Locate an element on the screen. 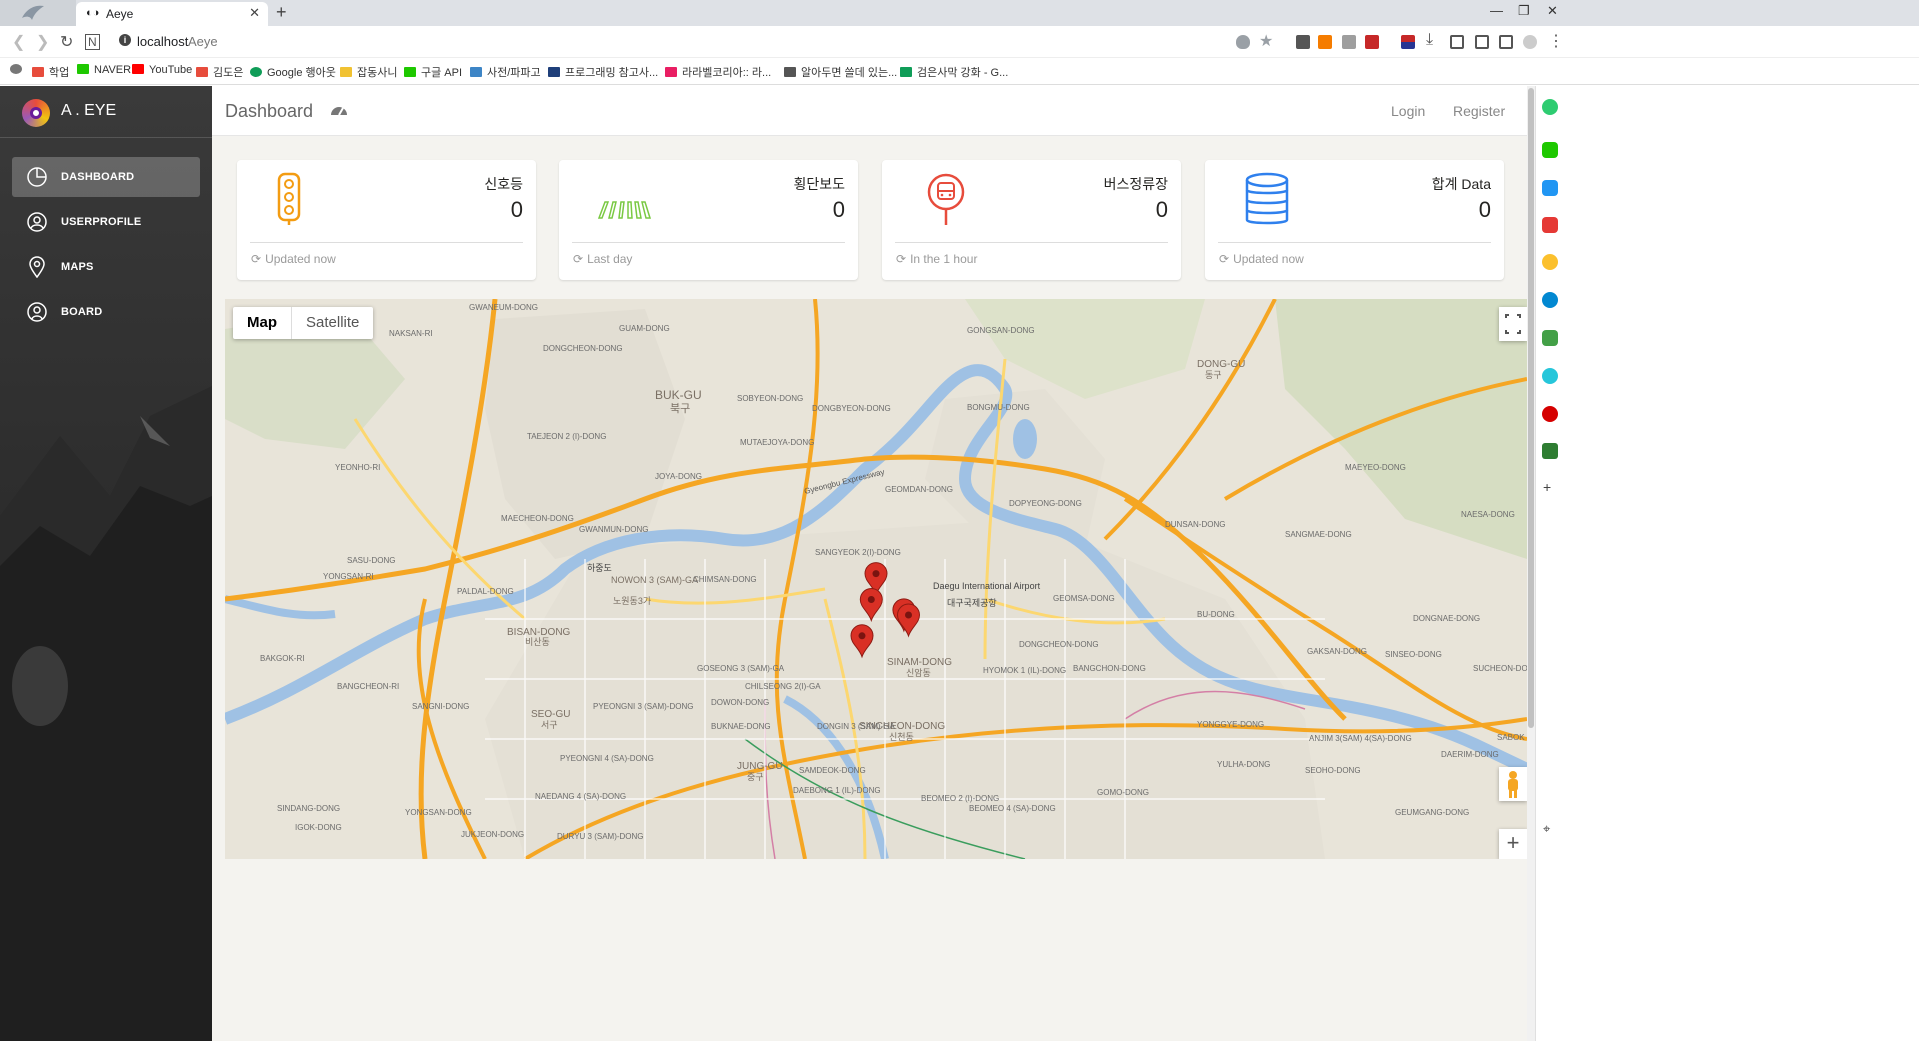  profile-icon is located at coordinates (1530, 42).